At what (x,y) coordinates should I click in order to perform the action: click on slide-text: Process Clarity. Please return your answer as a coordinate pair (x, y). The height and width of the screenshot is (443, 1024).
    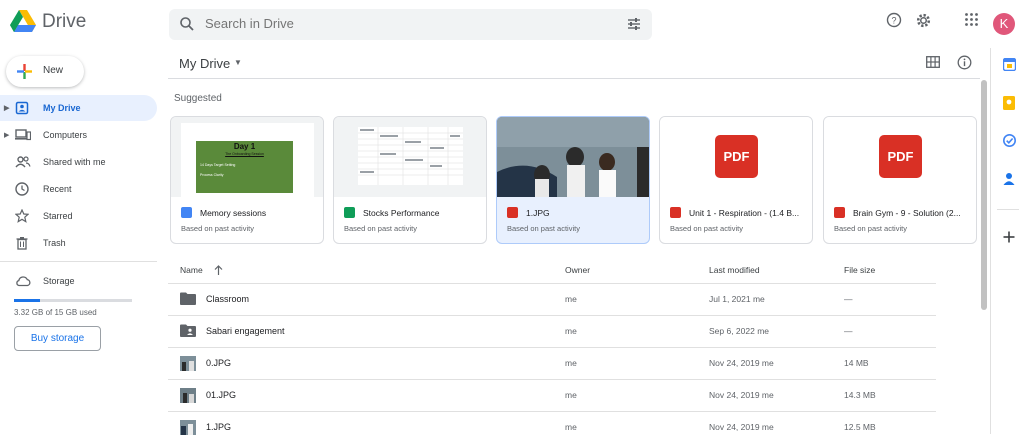
    Looking at the image, I should click on (212, 175).